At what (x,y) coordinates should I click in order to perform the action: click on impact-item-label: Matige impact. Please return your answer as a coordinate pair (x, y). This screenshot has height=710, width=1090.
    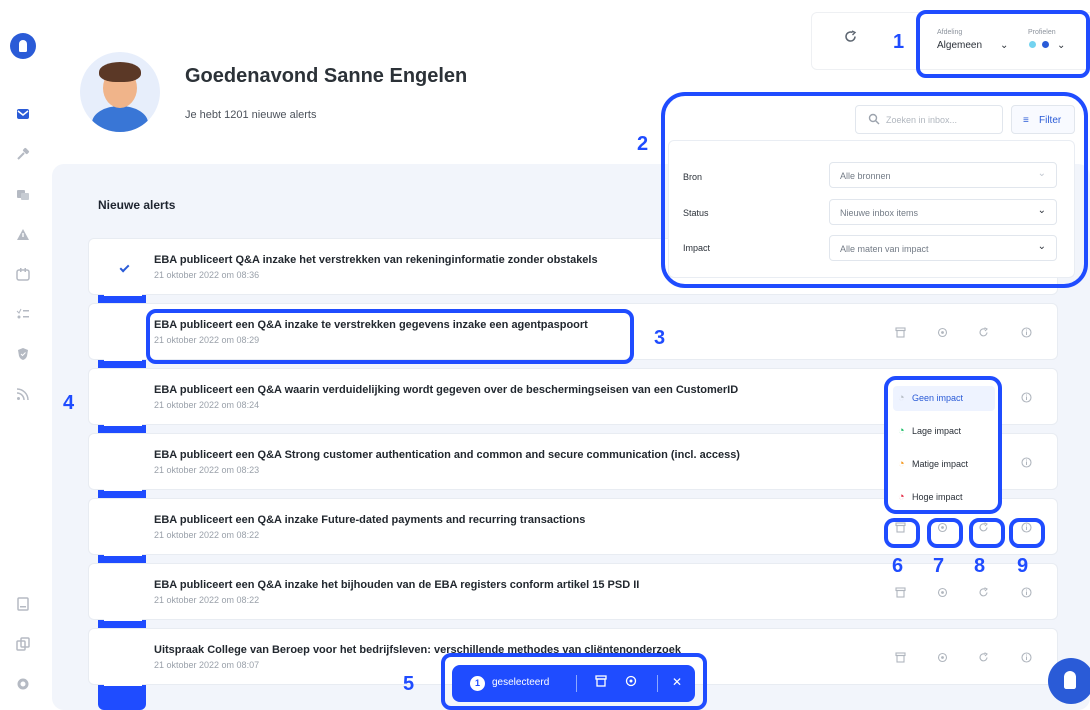
    Looking at the image, I should click on (940, 464).